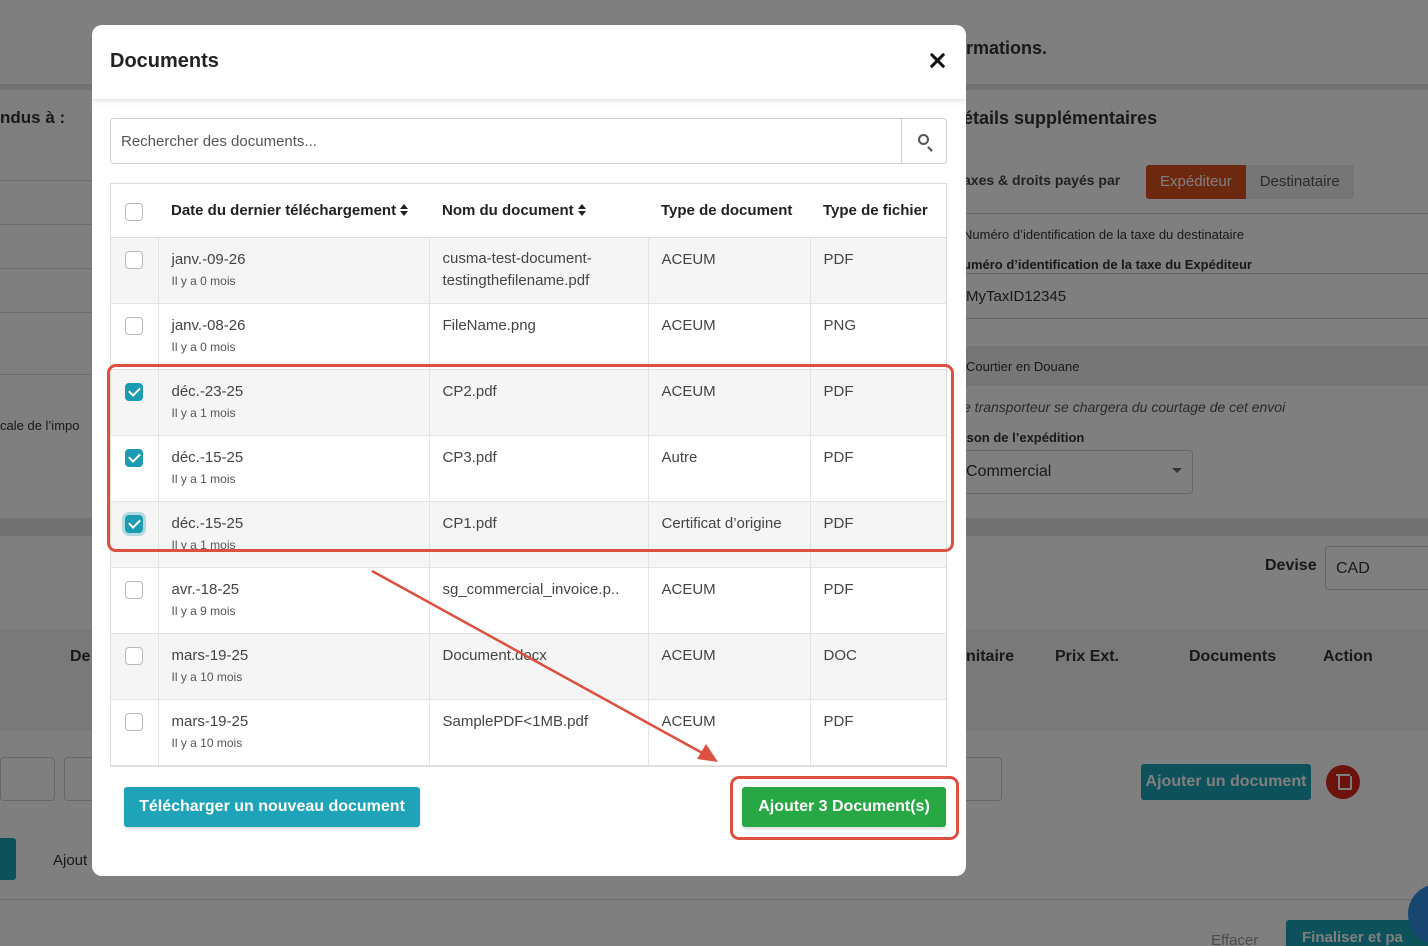 The height and width of the screenshot is (946, 1428). What do you see at coordinates (205, 589) in the screenshot?
I see `row-date: avr.-18-25` at bounding box center [205, 589].